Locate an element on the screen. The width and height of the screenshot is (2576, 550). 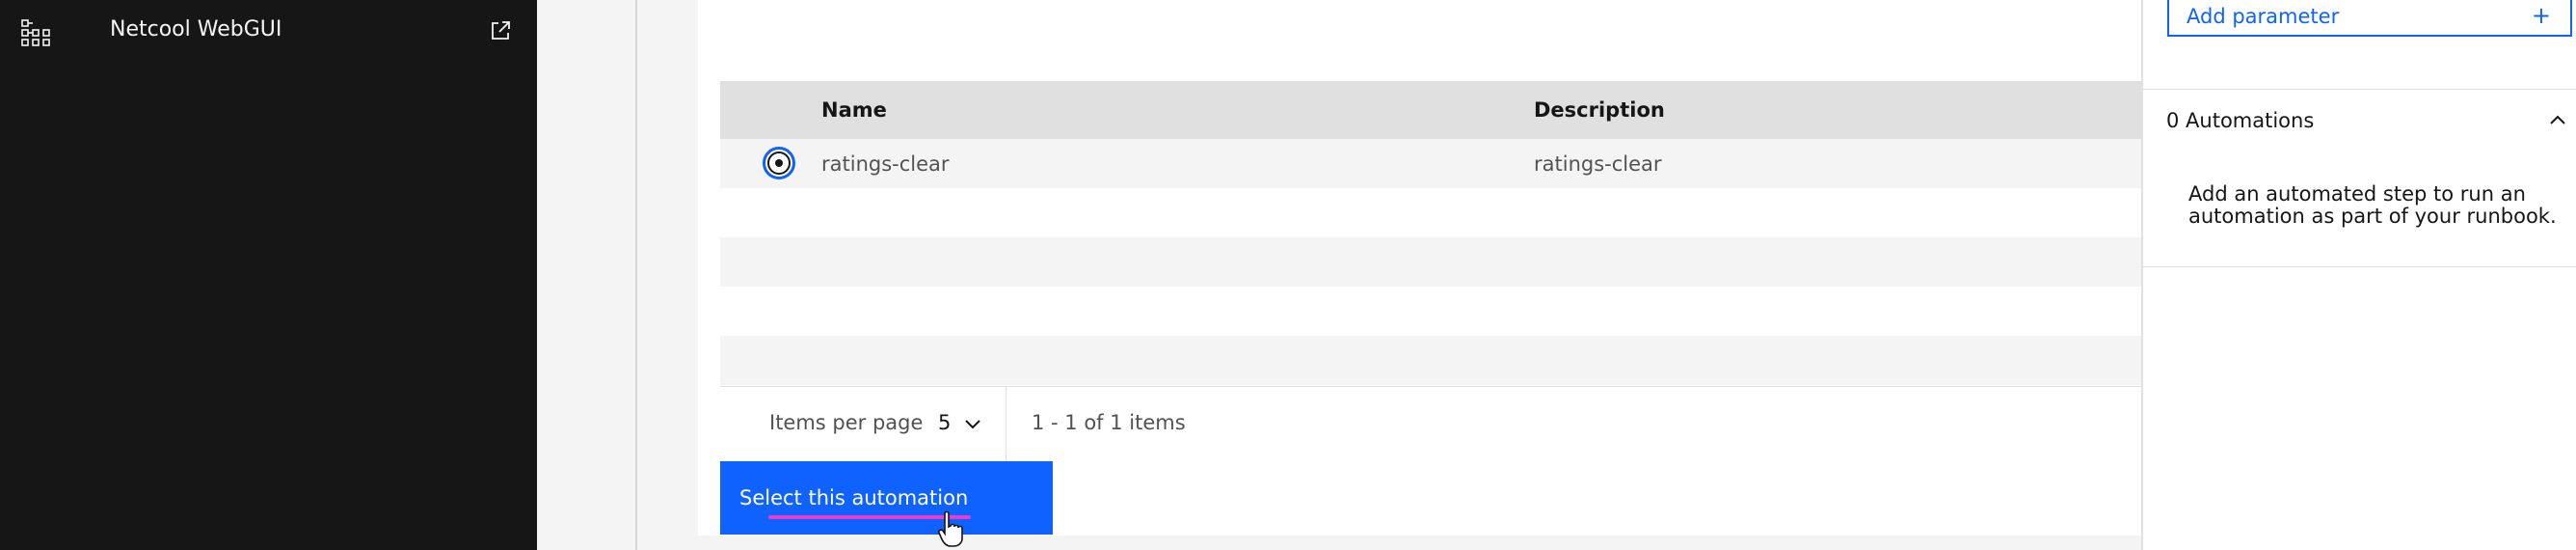
chevron-up-icon is located at coordinates (2558, 121).